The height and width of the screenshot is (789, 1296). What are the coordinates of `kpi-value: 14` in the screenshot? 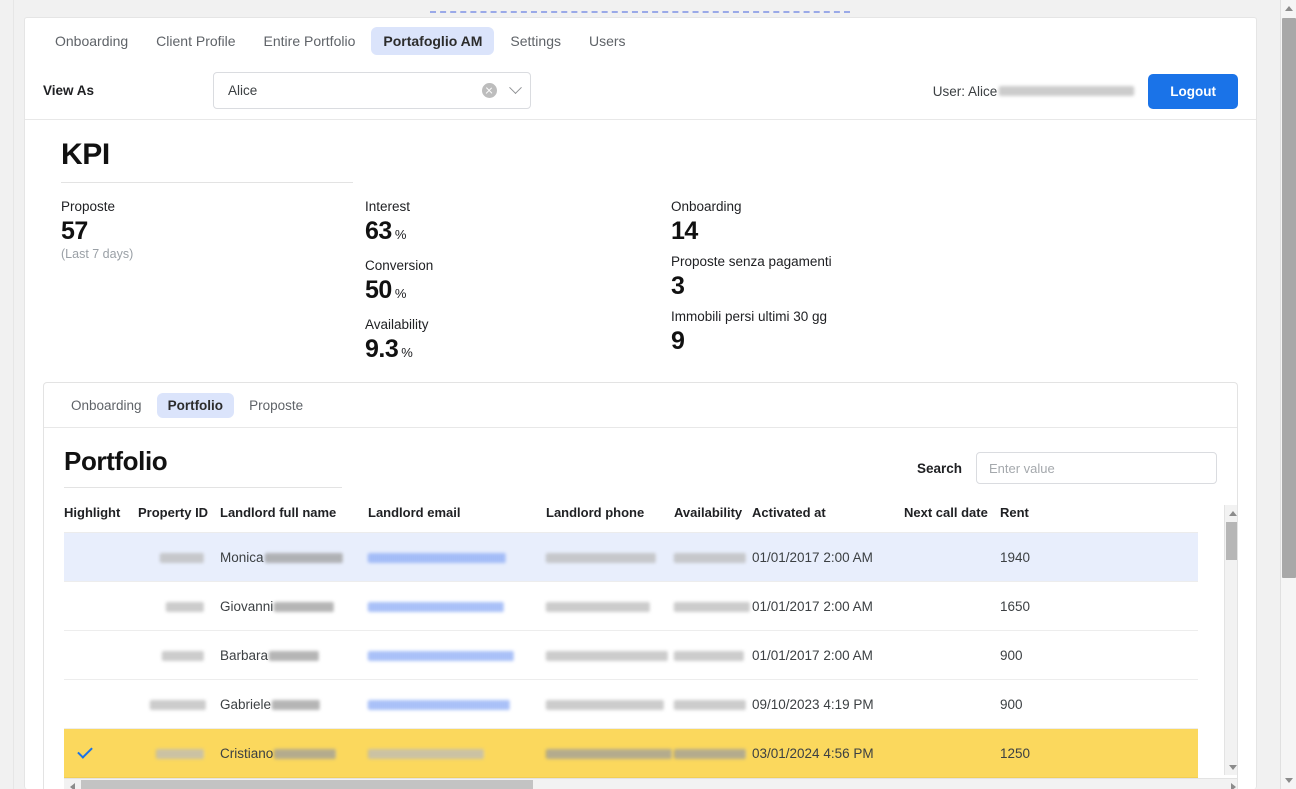 It's located at (871, 231).